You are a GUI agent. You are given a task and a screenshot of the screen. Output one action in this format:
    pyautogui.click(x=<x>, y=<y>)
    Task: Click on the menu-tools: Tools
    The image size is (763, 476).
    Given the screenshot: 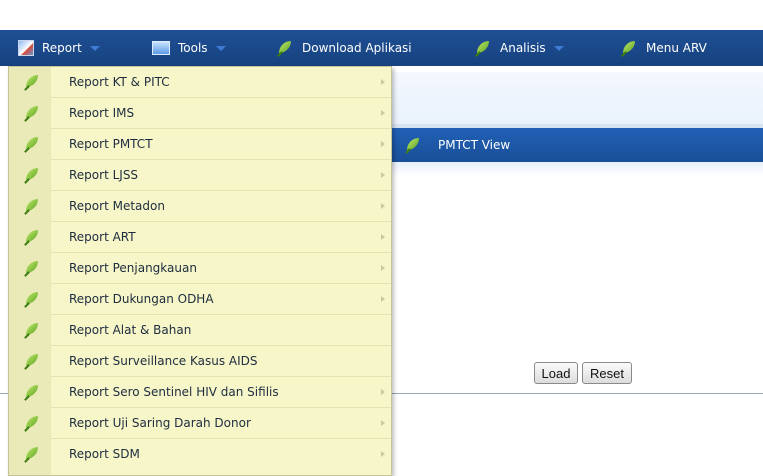 What is the action you would take?
    pyautogui.click(x=189, y=48)
    